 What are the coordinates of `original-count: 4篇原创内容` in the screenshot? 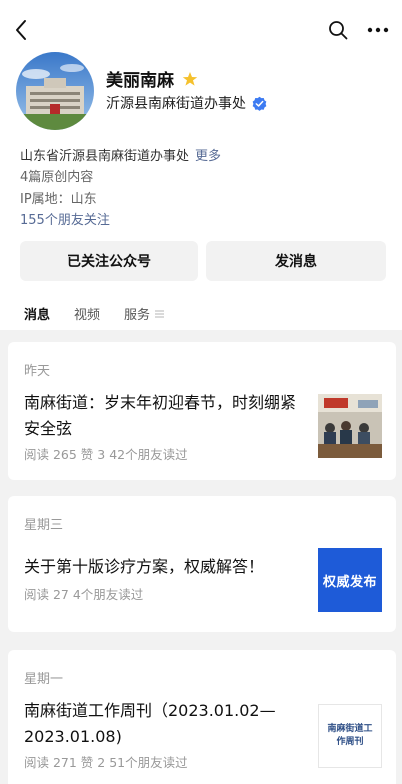 It's located at (57, 177).